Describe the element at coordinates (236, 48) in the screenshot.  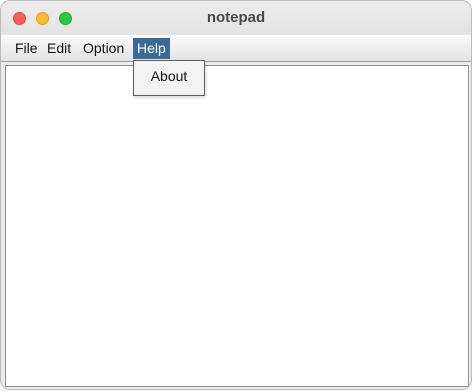
I see `menu-bar: File Edit Option Help` at that location.